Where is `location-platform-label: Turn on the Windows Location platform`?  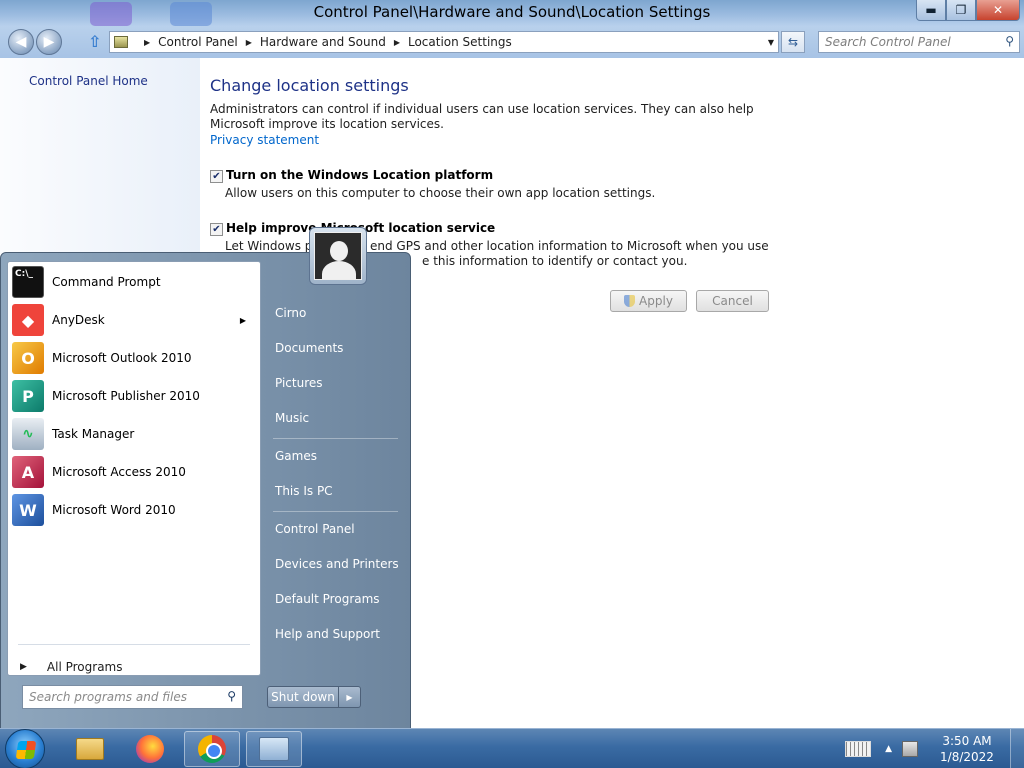 location-platform-label: Turn on the Windows Location platform is located at coordinates (359, 175).